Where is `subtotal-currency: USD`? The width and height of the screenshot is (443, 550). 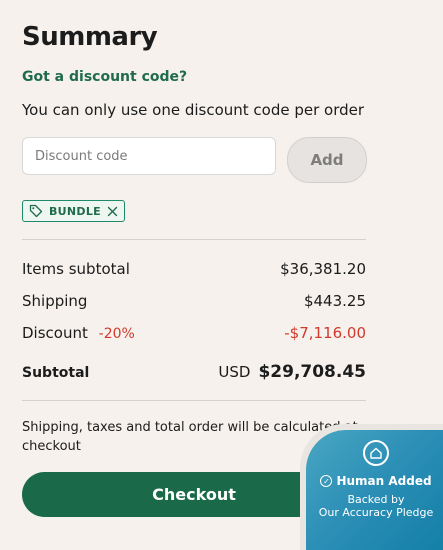
subtotal-currency: USD is located at coordinates (234, 372).